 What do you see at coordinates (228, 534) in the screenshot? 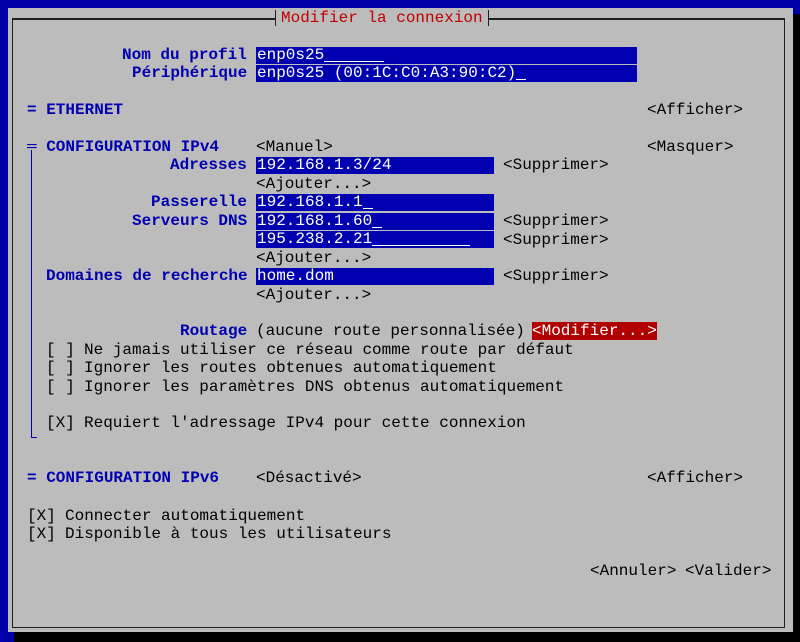
I see `option-label: Disponible à tous les utilisateurs` at bounding box center [228, 534].